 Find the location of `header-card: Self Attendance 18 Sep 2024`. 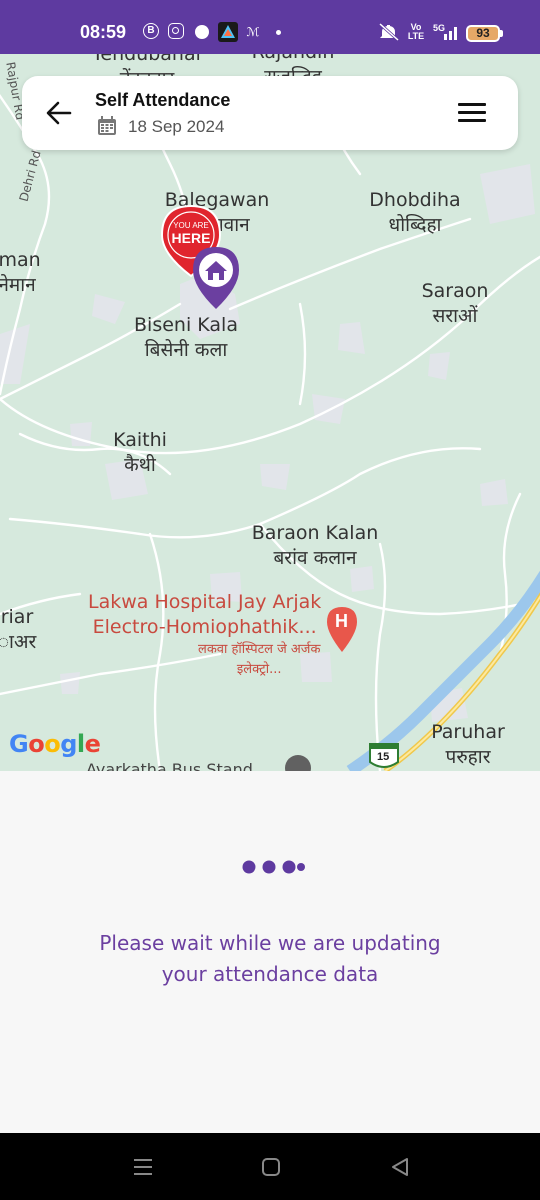

header-card: Self Attendance 18 Sep 2024 is located at coordinates (270, 113).